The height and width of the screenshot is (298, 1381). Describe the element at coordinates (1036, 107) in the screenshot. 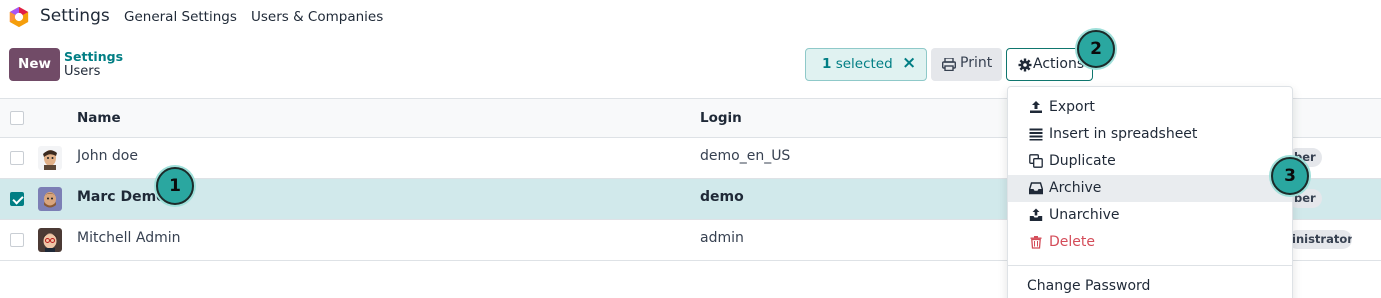

I see `upload-icon` at that location.